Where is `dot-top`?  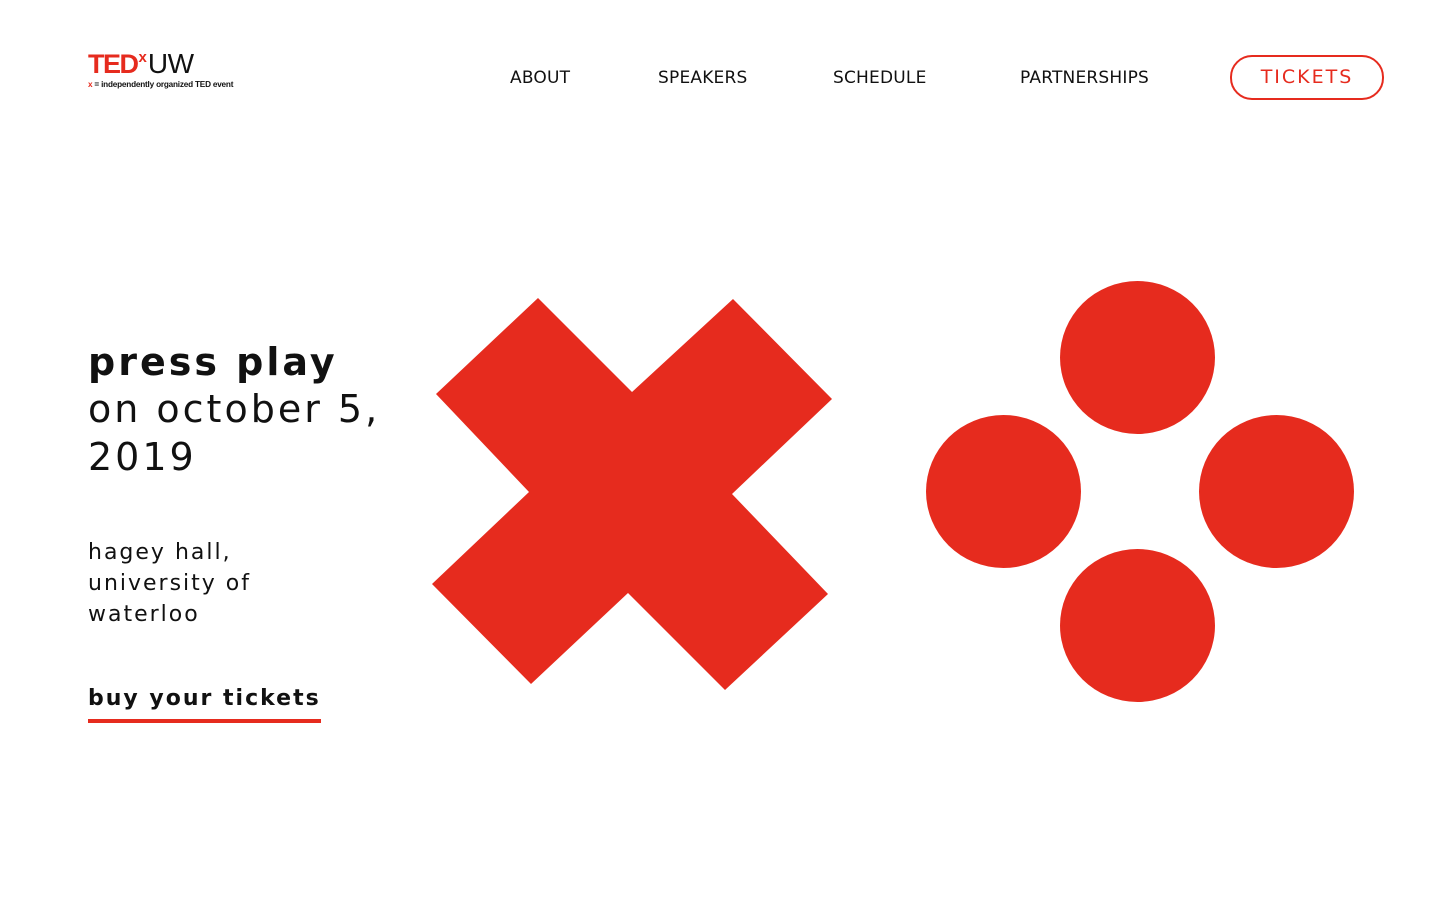 dot-top is located at coordinates (1137, 357).